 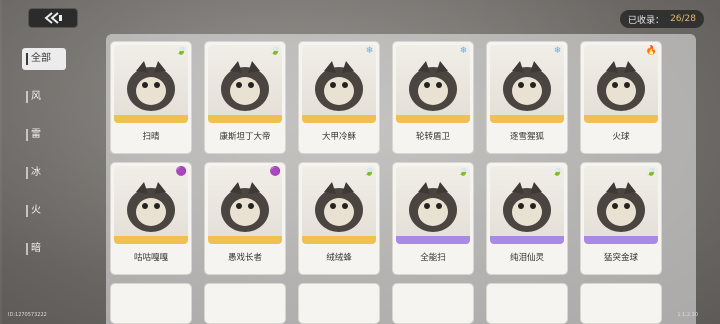 I want to click on creature-card: 🍃 猛突金球, so click(x=621, y=218).